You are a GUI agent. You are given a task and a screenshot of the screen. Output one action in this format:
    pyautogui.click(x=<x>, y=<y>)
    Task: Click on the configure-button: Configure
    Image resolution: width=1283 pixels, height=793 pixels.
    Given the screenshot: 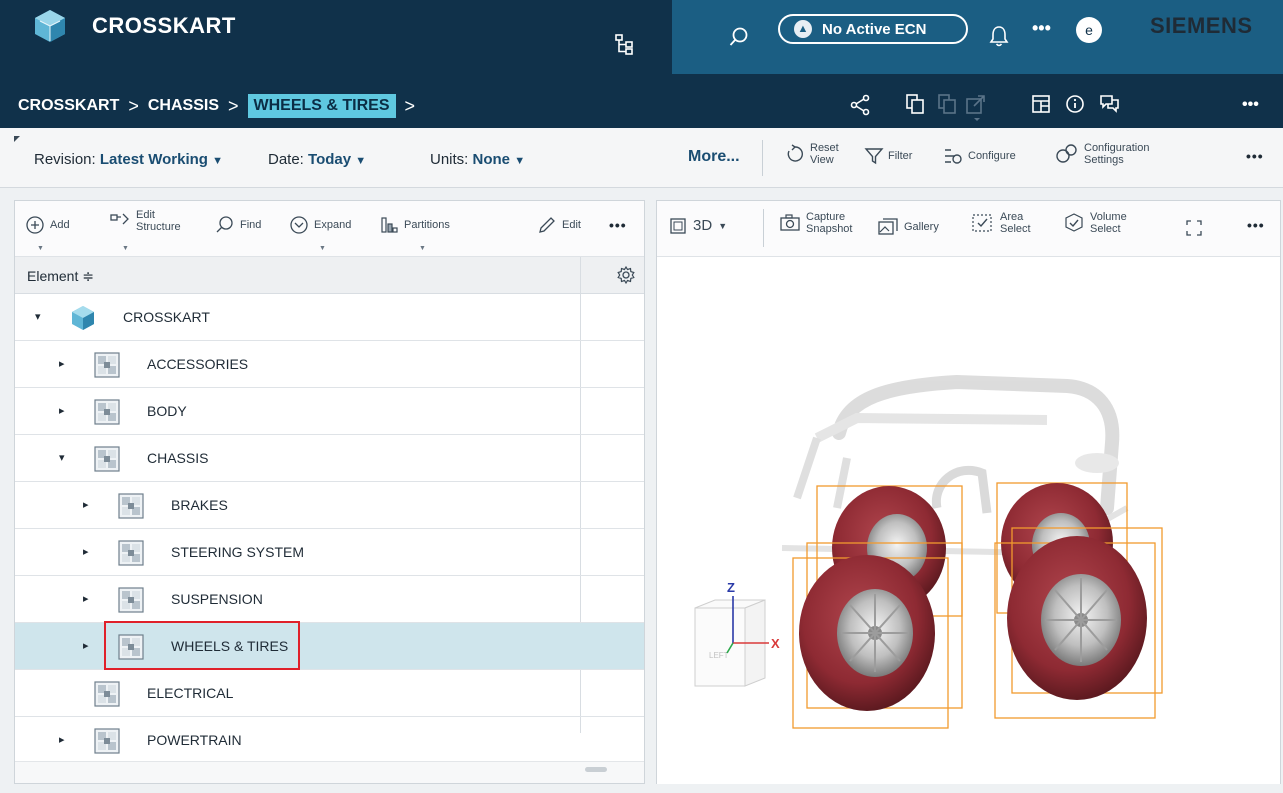 What is the action you would take?
    pyautogui.click(x=979, y=156)
    